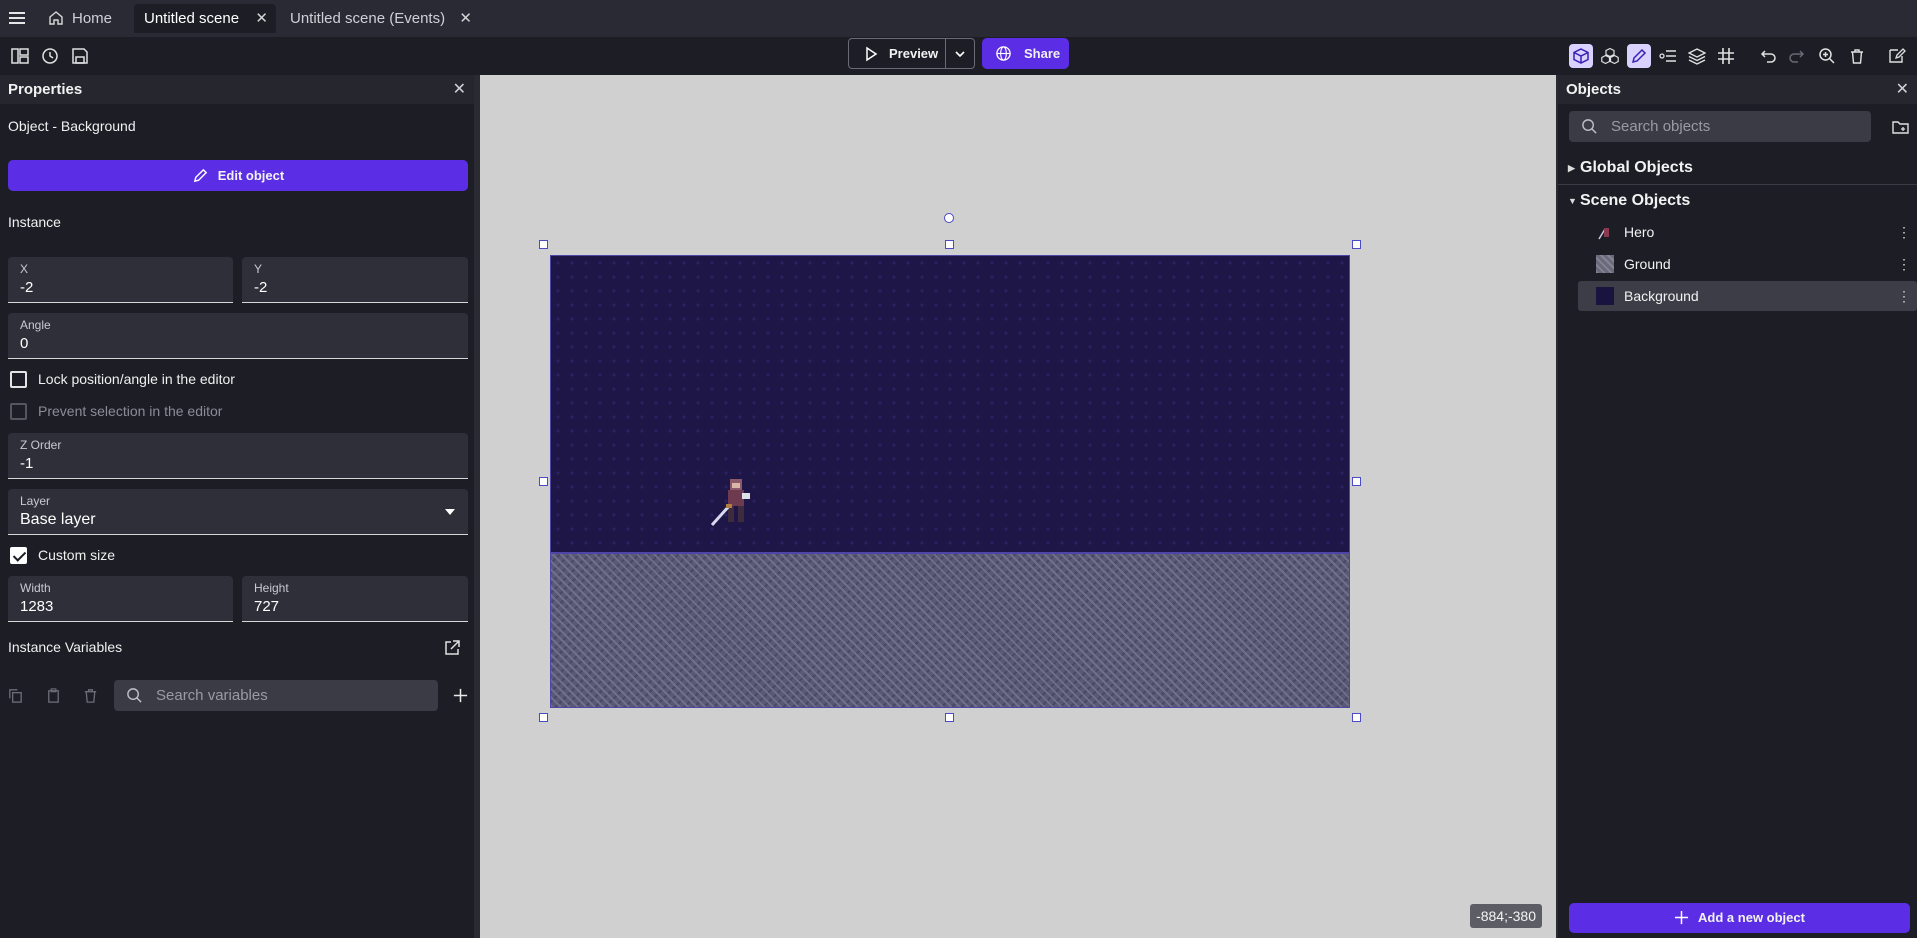  What do you see at coordinates (732, 503) in the screenshot?
I see `hero-sprite` at bounding box center [732, 503].